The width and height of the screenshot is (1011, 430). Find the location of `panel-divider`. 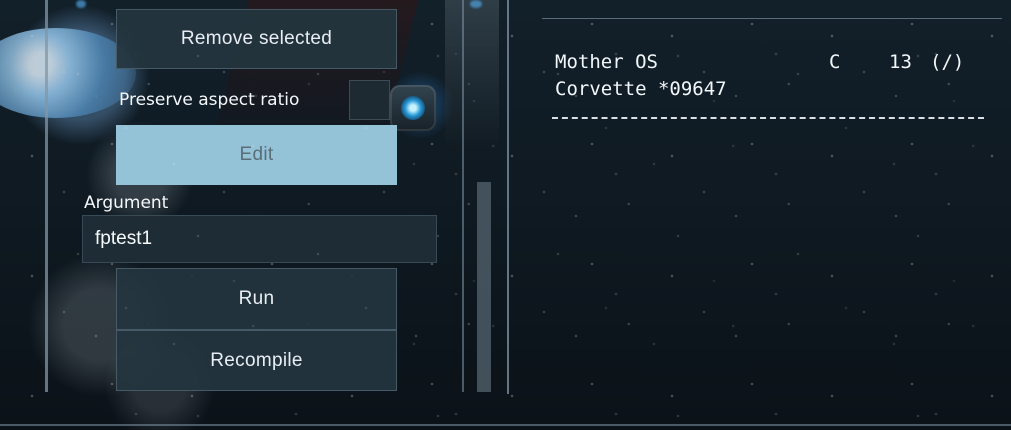

panel-divider is located at coordinates (508, 197).